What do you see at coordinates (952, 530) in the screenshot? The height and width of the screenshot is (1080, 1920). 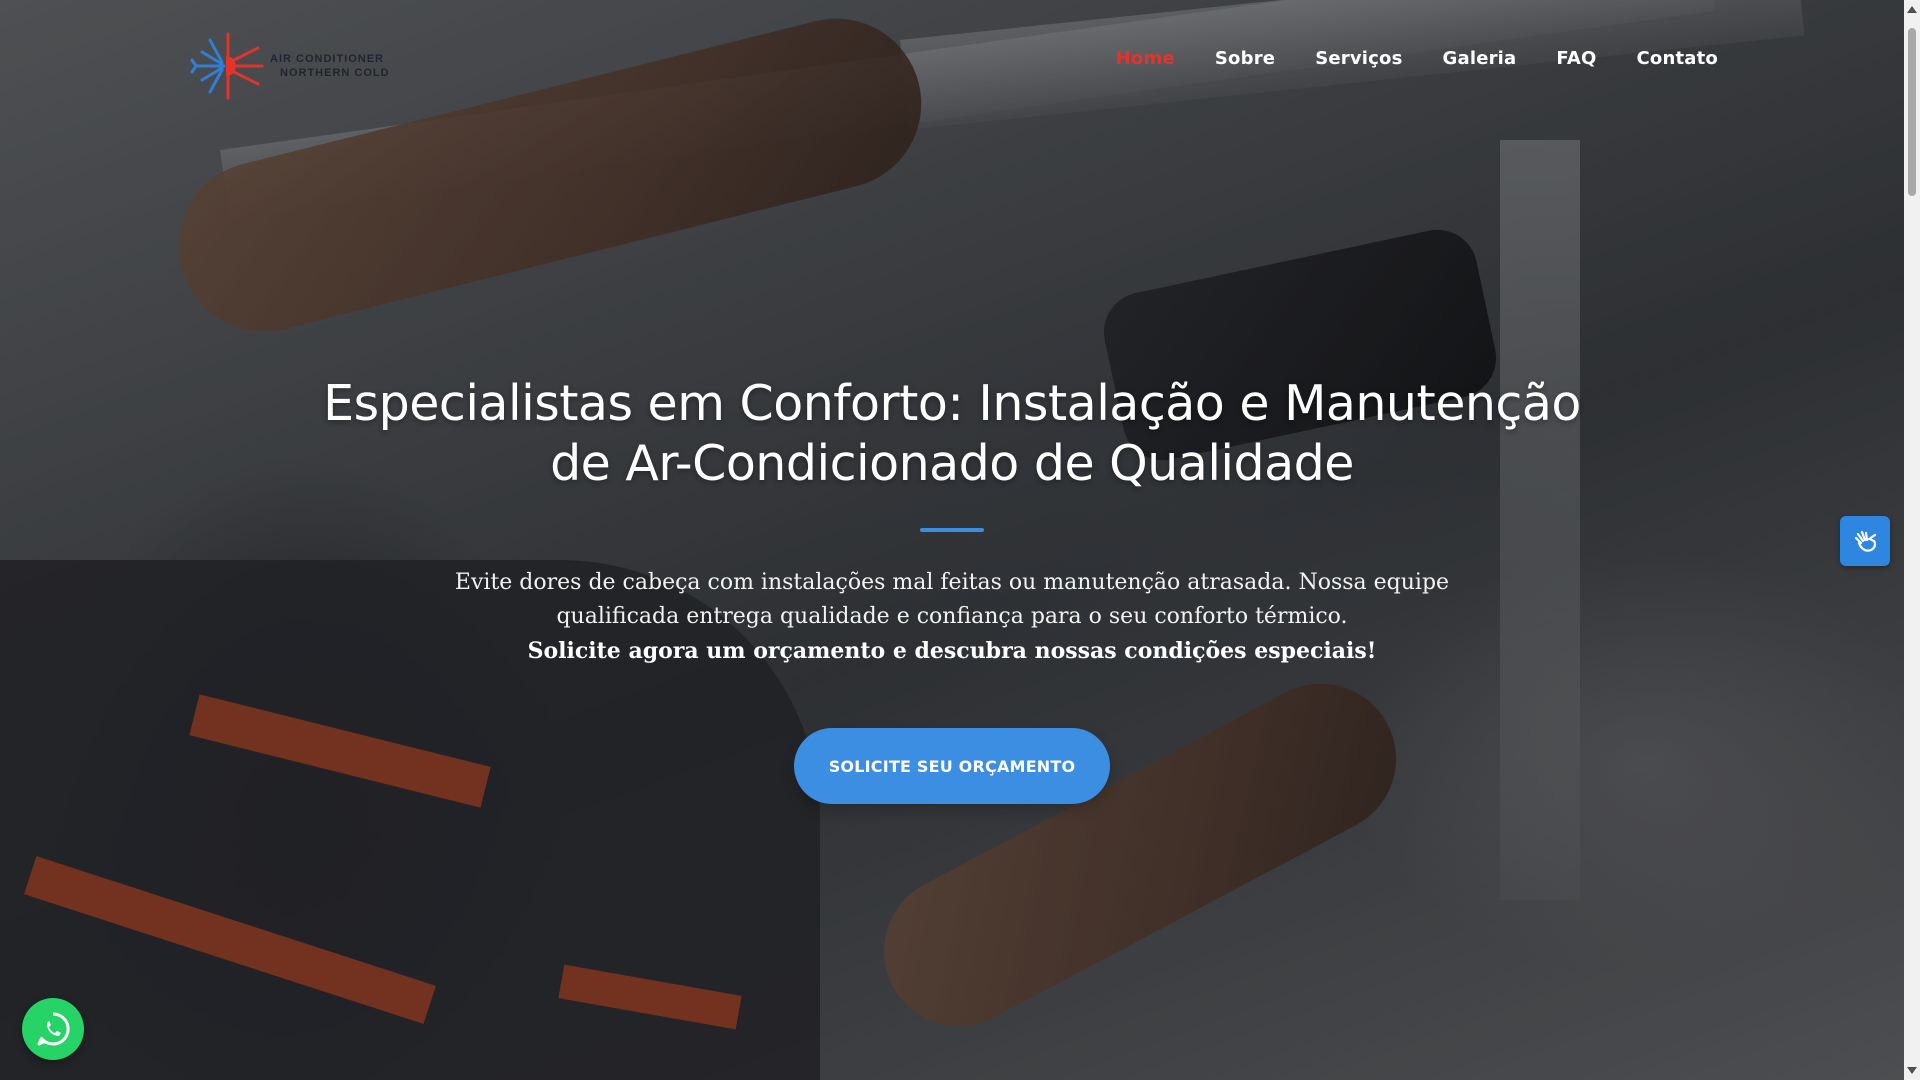 I see `title-divider` at bounding box center [952, 530].